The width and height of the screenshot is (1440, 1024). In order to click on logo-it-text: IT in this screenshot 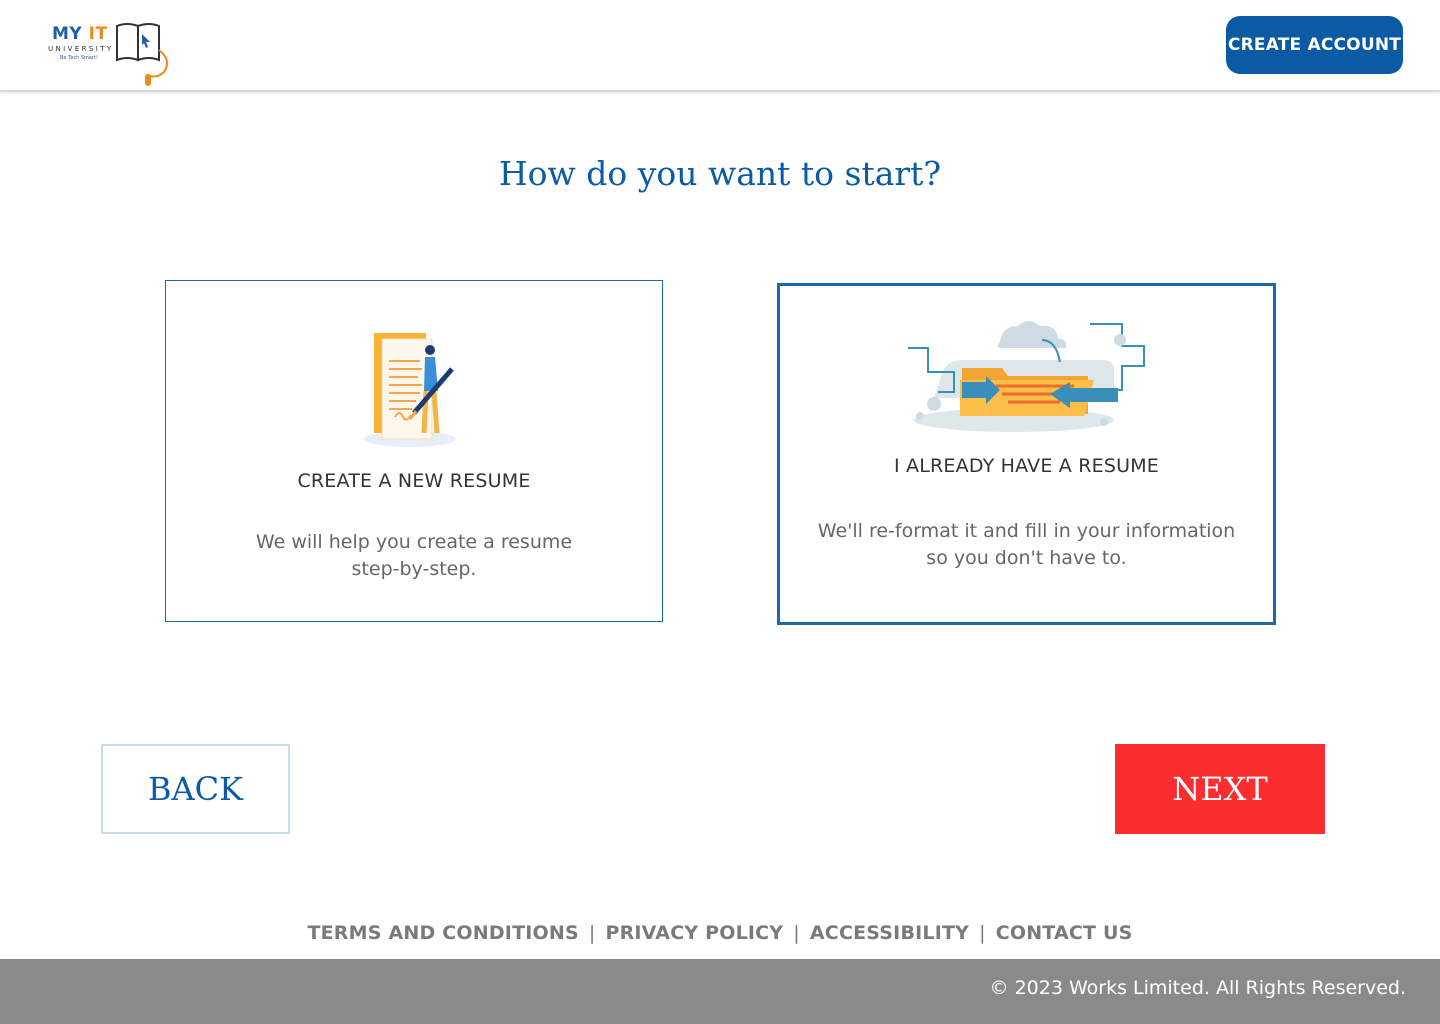, I will do `click(98, 34)`.